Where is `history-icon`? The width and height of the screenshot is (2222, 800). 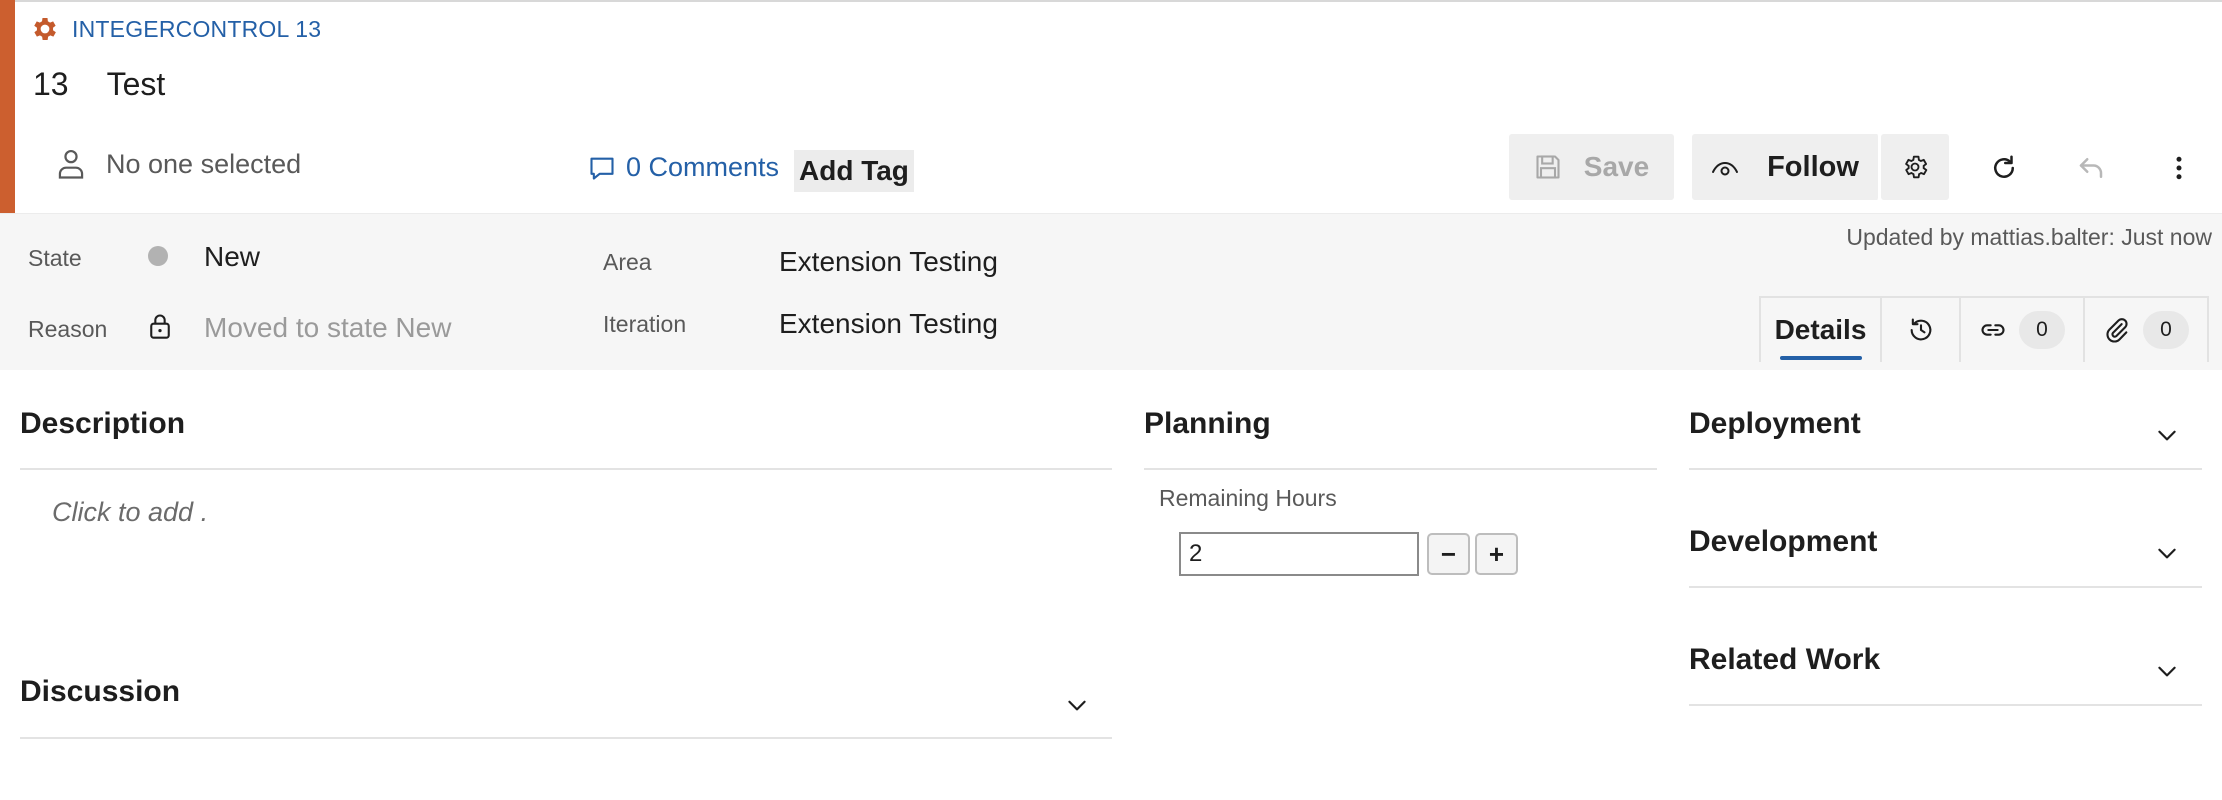 history-icon is located at coordinates (1920, 329).